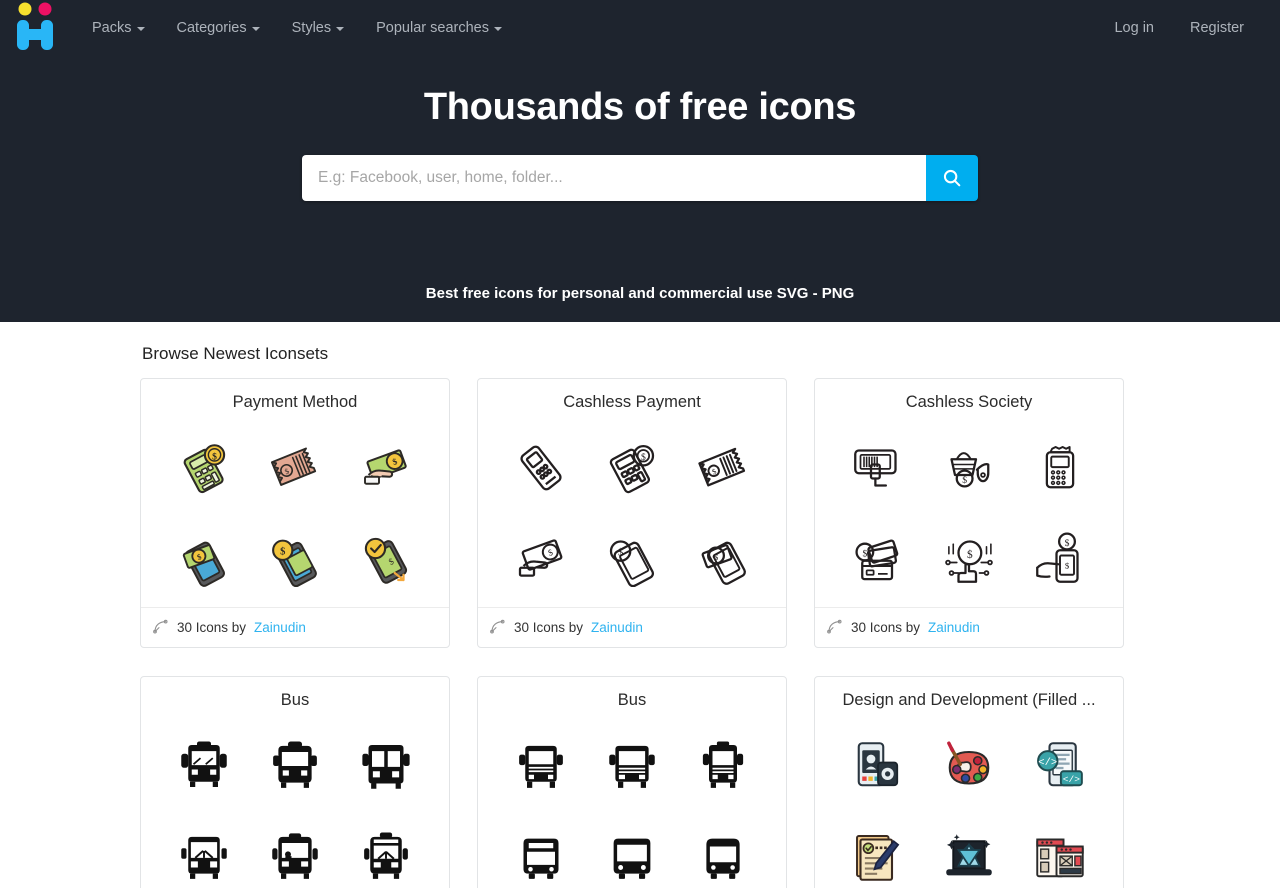  I want to click on bus-front-wide-icon, so click(541, 859).